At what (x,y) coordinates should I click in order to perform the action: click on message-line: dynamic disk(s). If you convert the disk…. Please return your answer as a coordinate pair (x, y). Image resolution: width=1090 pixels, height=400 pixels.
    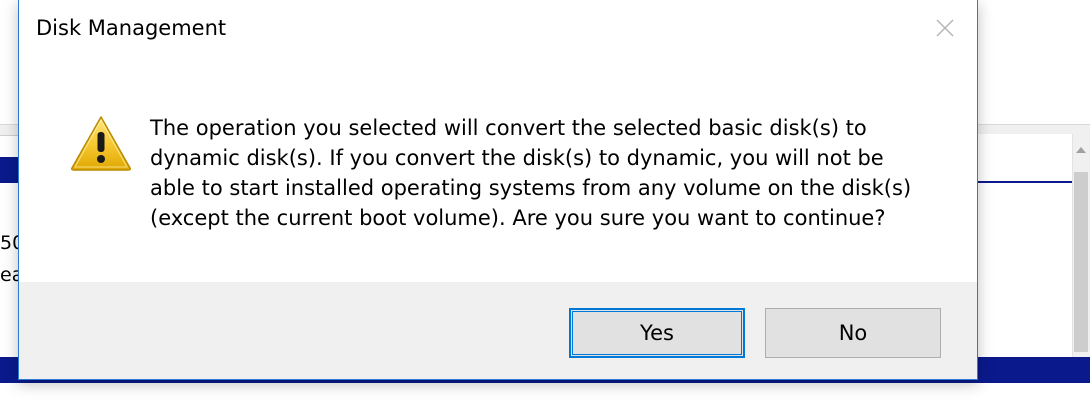
    Looking at the image, I should click on (517, 158).